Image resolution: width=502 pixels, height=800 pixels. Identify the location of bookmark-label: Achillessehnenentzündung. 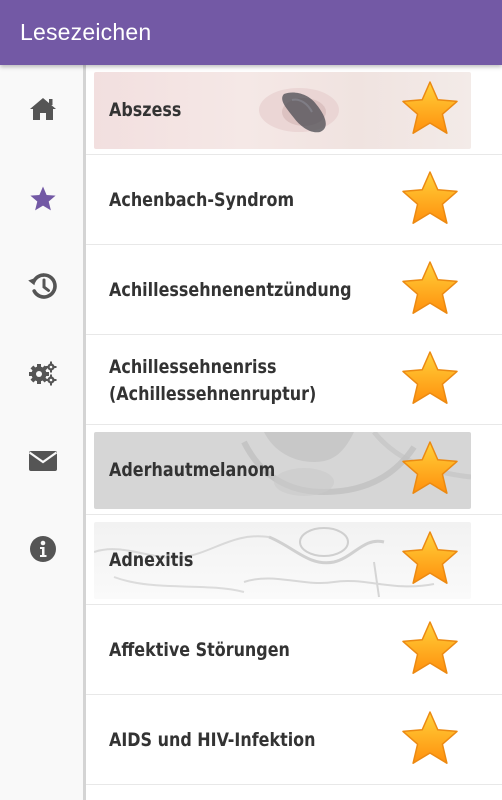
(230, 290).